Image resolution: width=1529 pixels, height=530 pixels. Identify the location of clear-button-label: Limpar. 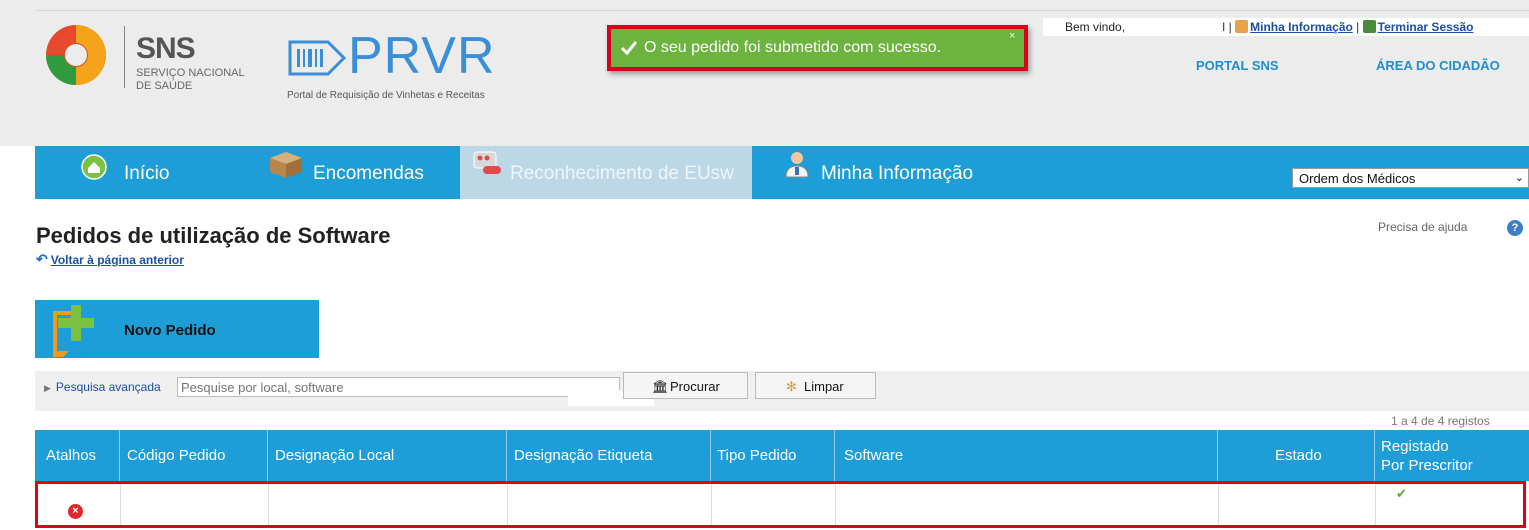
(824, 386).